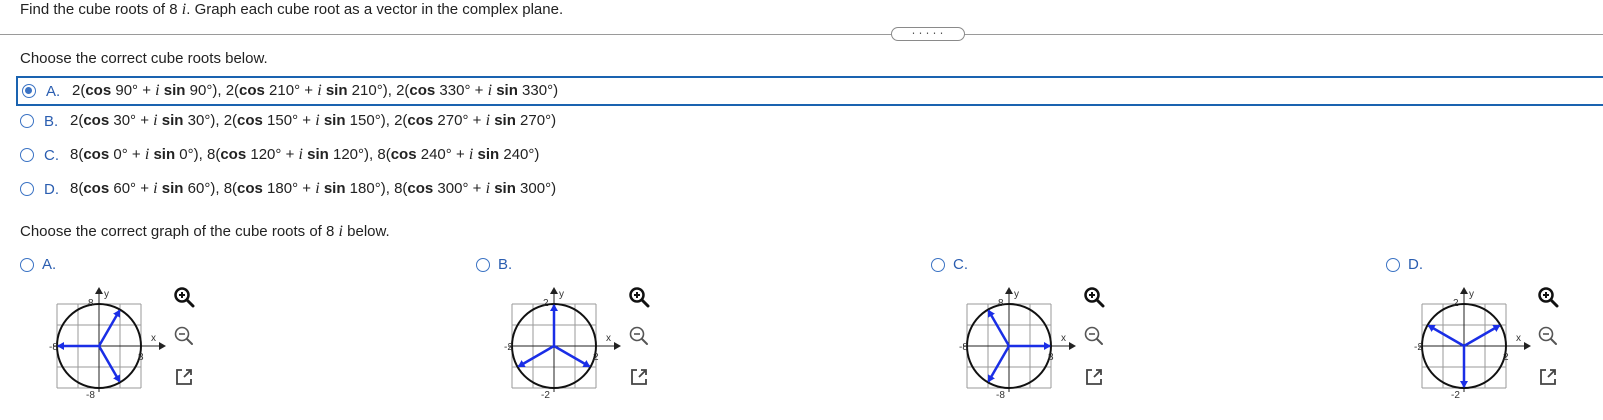  Describe the element at coordinates (91, 303) in the screenshot. I see `tick-label-max-imag: 8` at that location.